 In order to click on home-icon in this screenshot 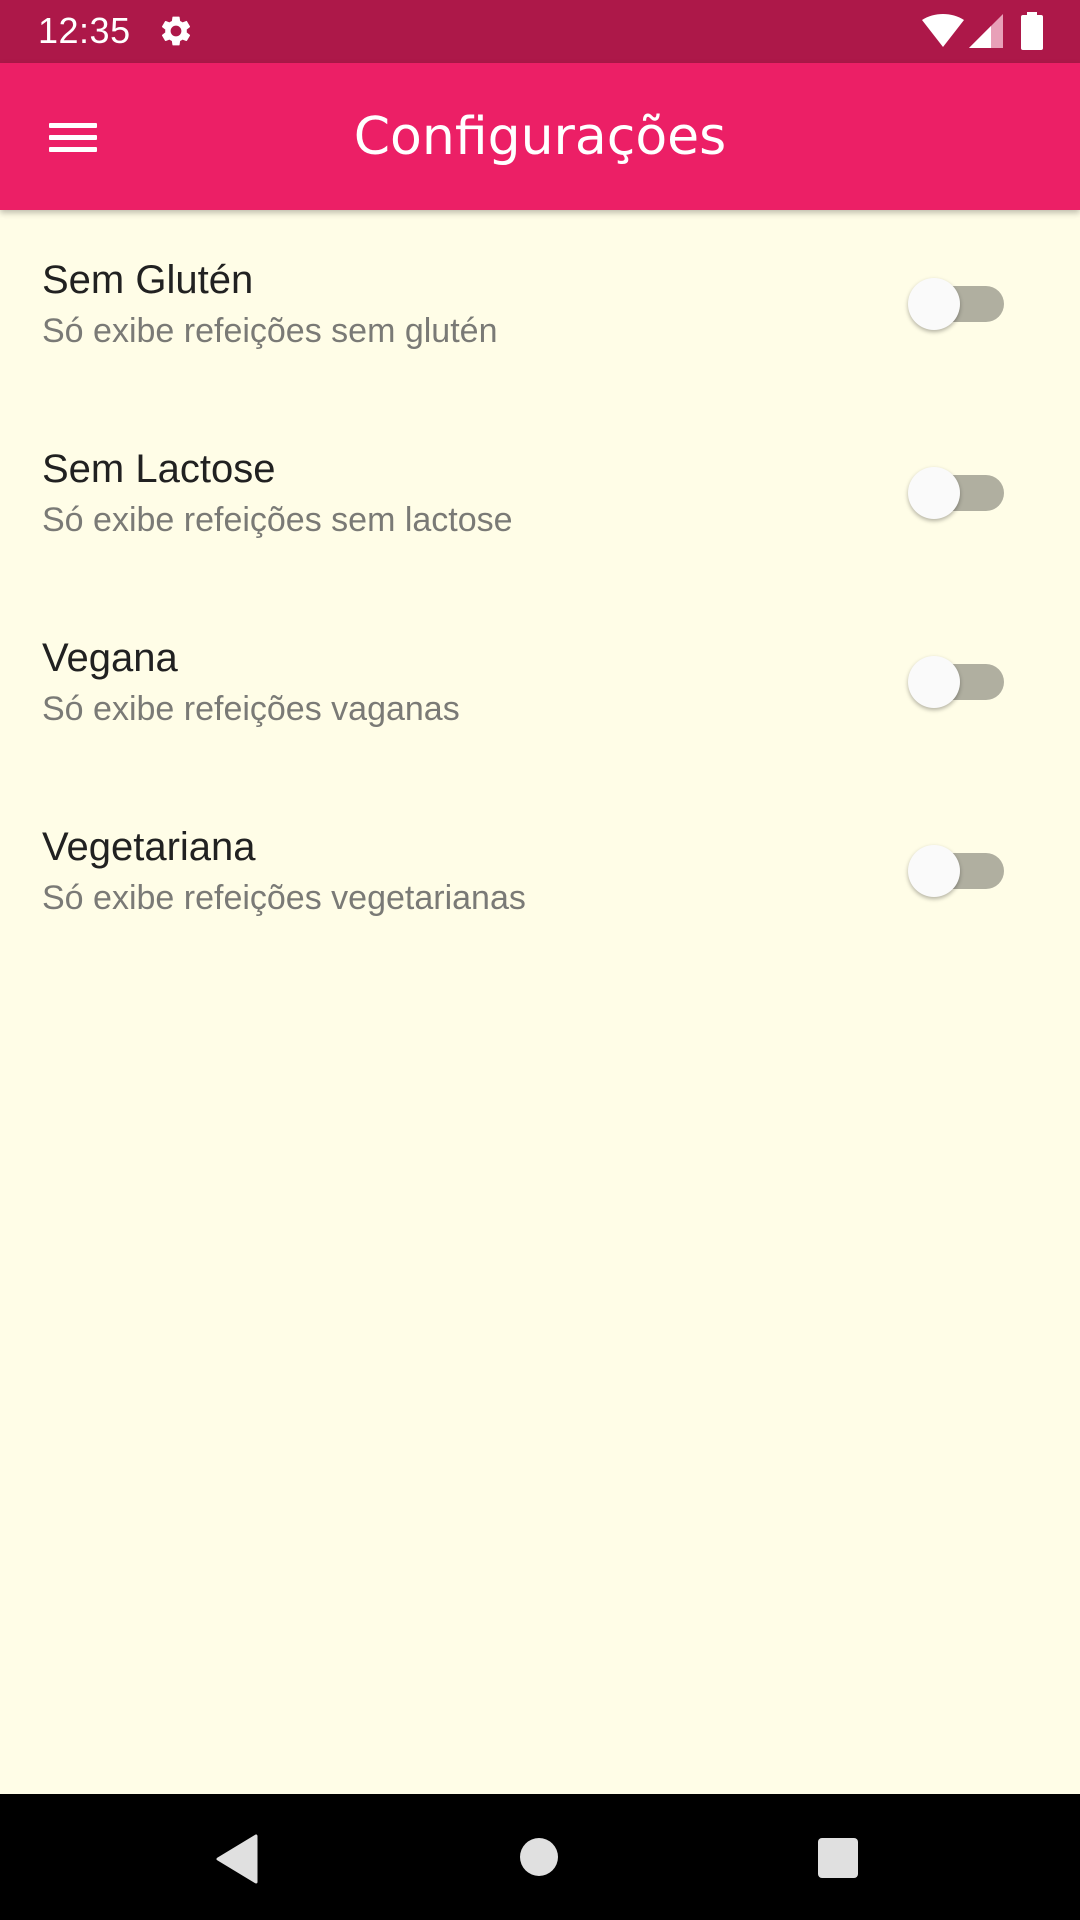, I will do `click(539, 1857)`.